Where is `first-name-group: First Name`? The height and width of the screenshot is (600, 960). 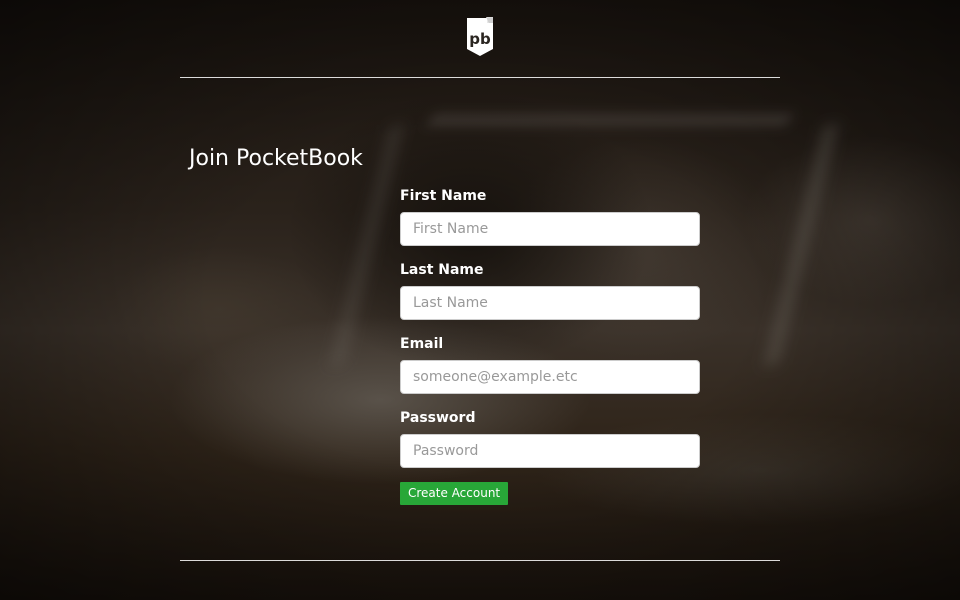 first-name-group: First Name is located at coordinates (550, 223).